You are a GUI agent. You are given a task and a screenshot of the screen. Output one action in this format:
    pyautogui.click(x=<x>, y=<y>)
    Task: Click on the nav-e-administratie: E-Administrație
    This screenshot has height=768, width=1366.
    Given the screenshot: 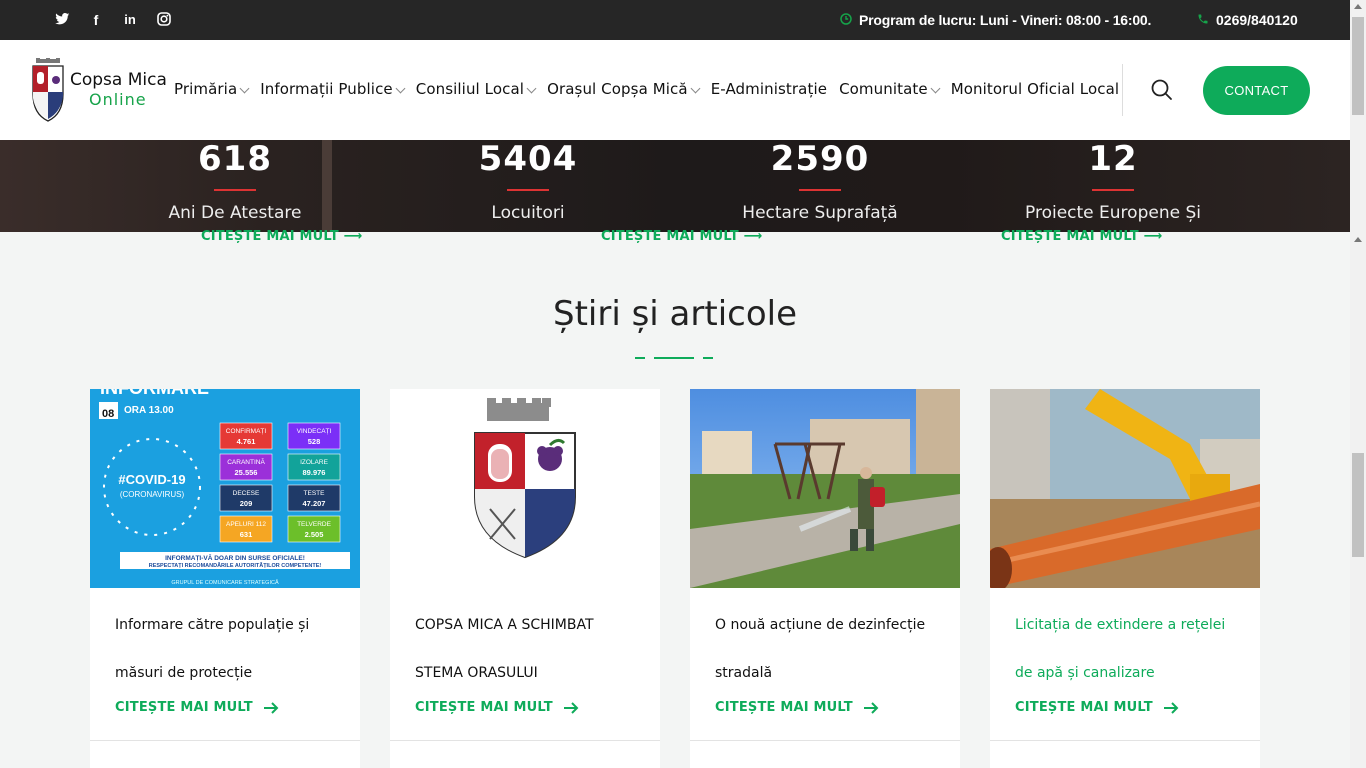 What is the action you would take?
    pyautogui.click(x=769, y=89)
    